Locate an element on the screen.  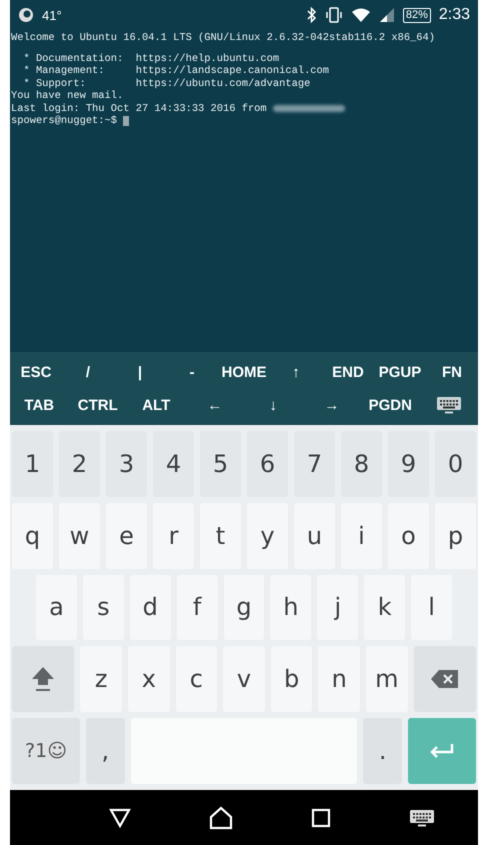
extra-key: ↓ is located at coordinates (273, 405).